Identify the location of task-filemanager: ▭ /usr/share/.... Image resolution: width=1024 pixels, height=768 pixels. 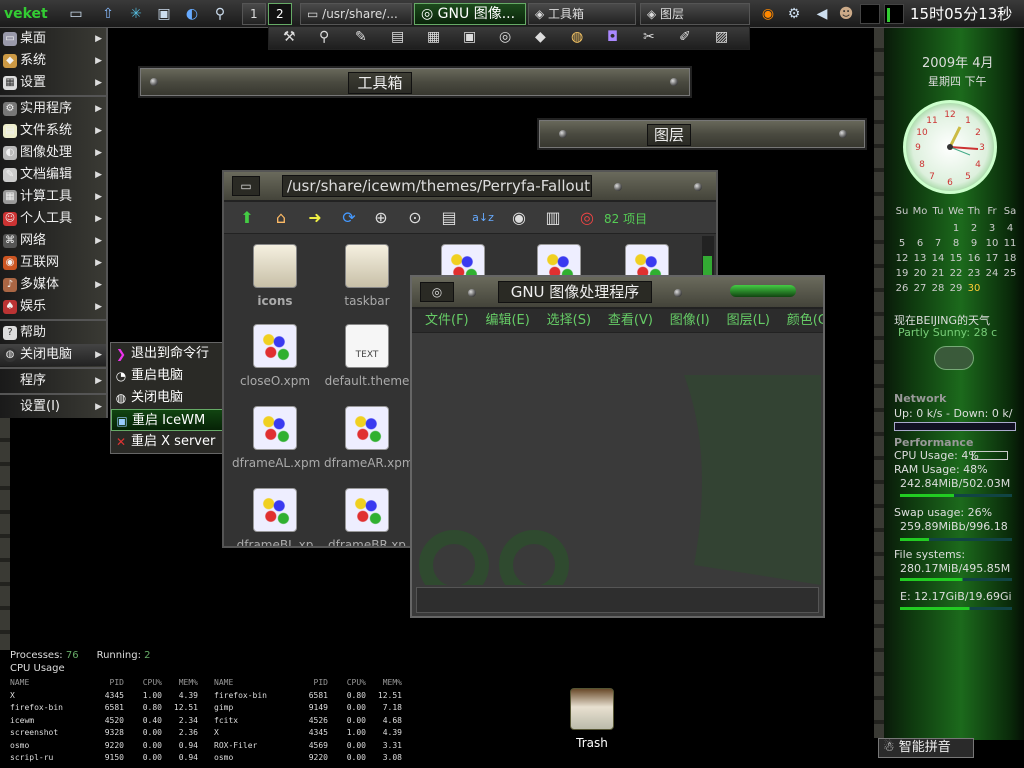
(356, 14).